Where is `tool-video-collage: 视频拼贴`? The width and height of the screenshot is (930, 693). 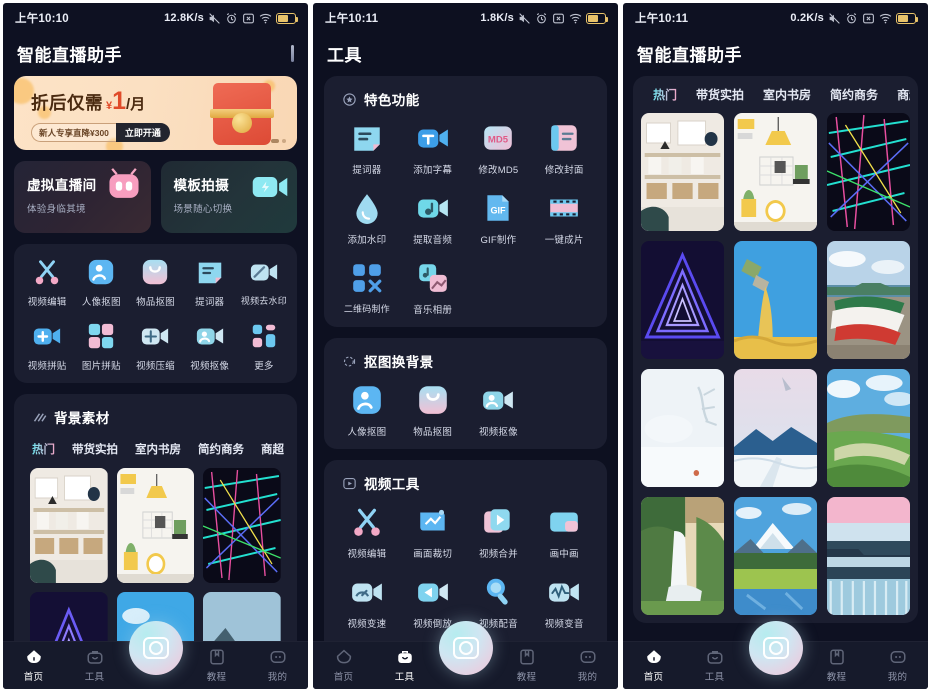 tool-video-collage: 视频拼贴 is located at coordinates (47, 346).